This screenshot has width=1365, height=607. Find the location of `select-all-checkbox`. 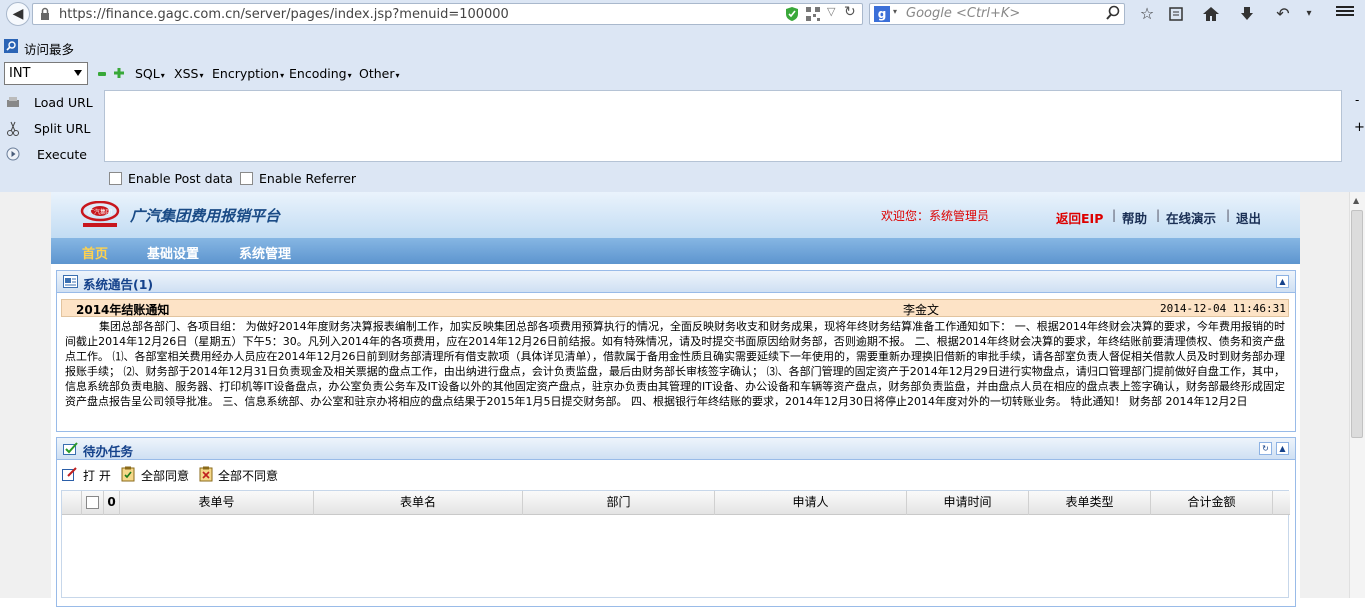

select-all-checkbox is located at coordinates (92, 502).